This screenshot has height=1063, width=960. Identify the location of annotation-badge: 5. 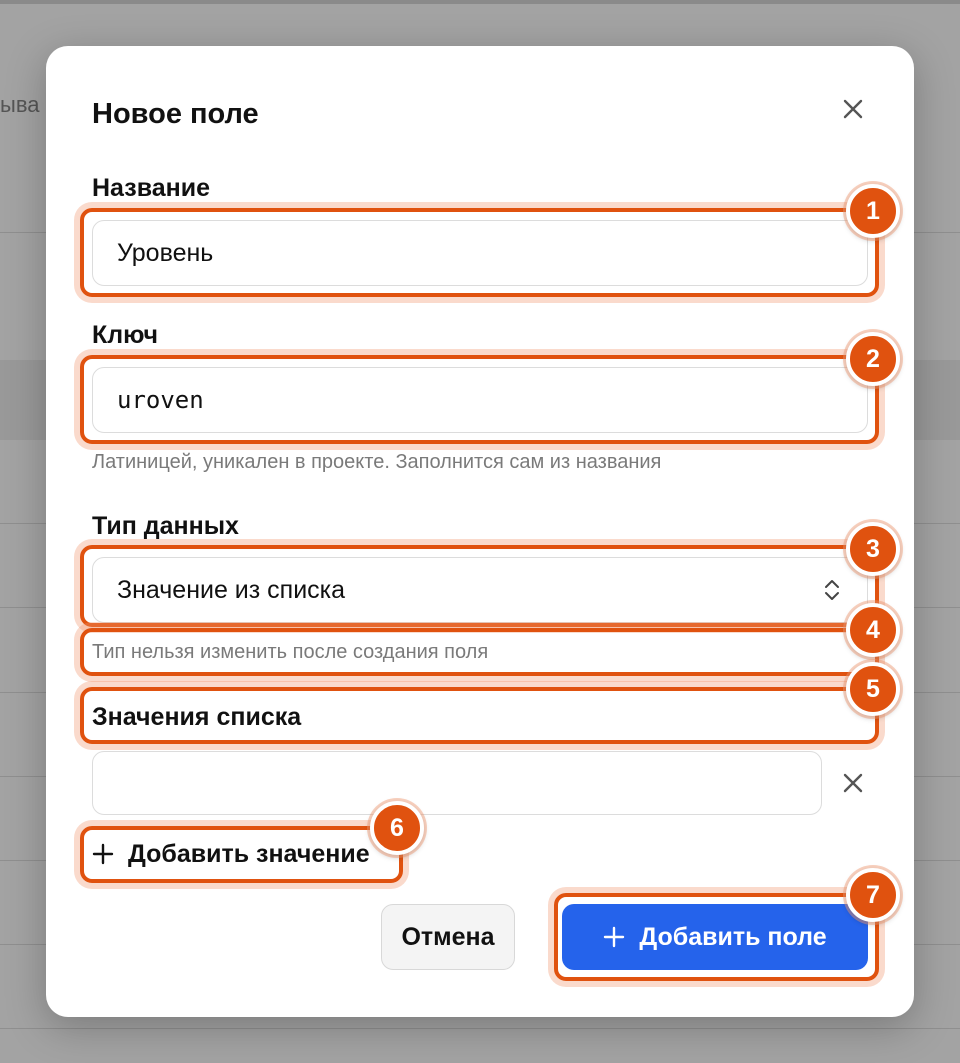
(873, 689).